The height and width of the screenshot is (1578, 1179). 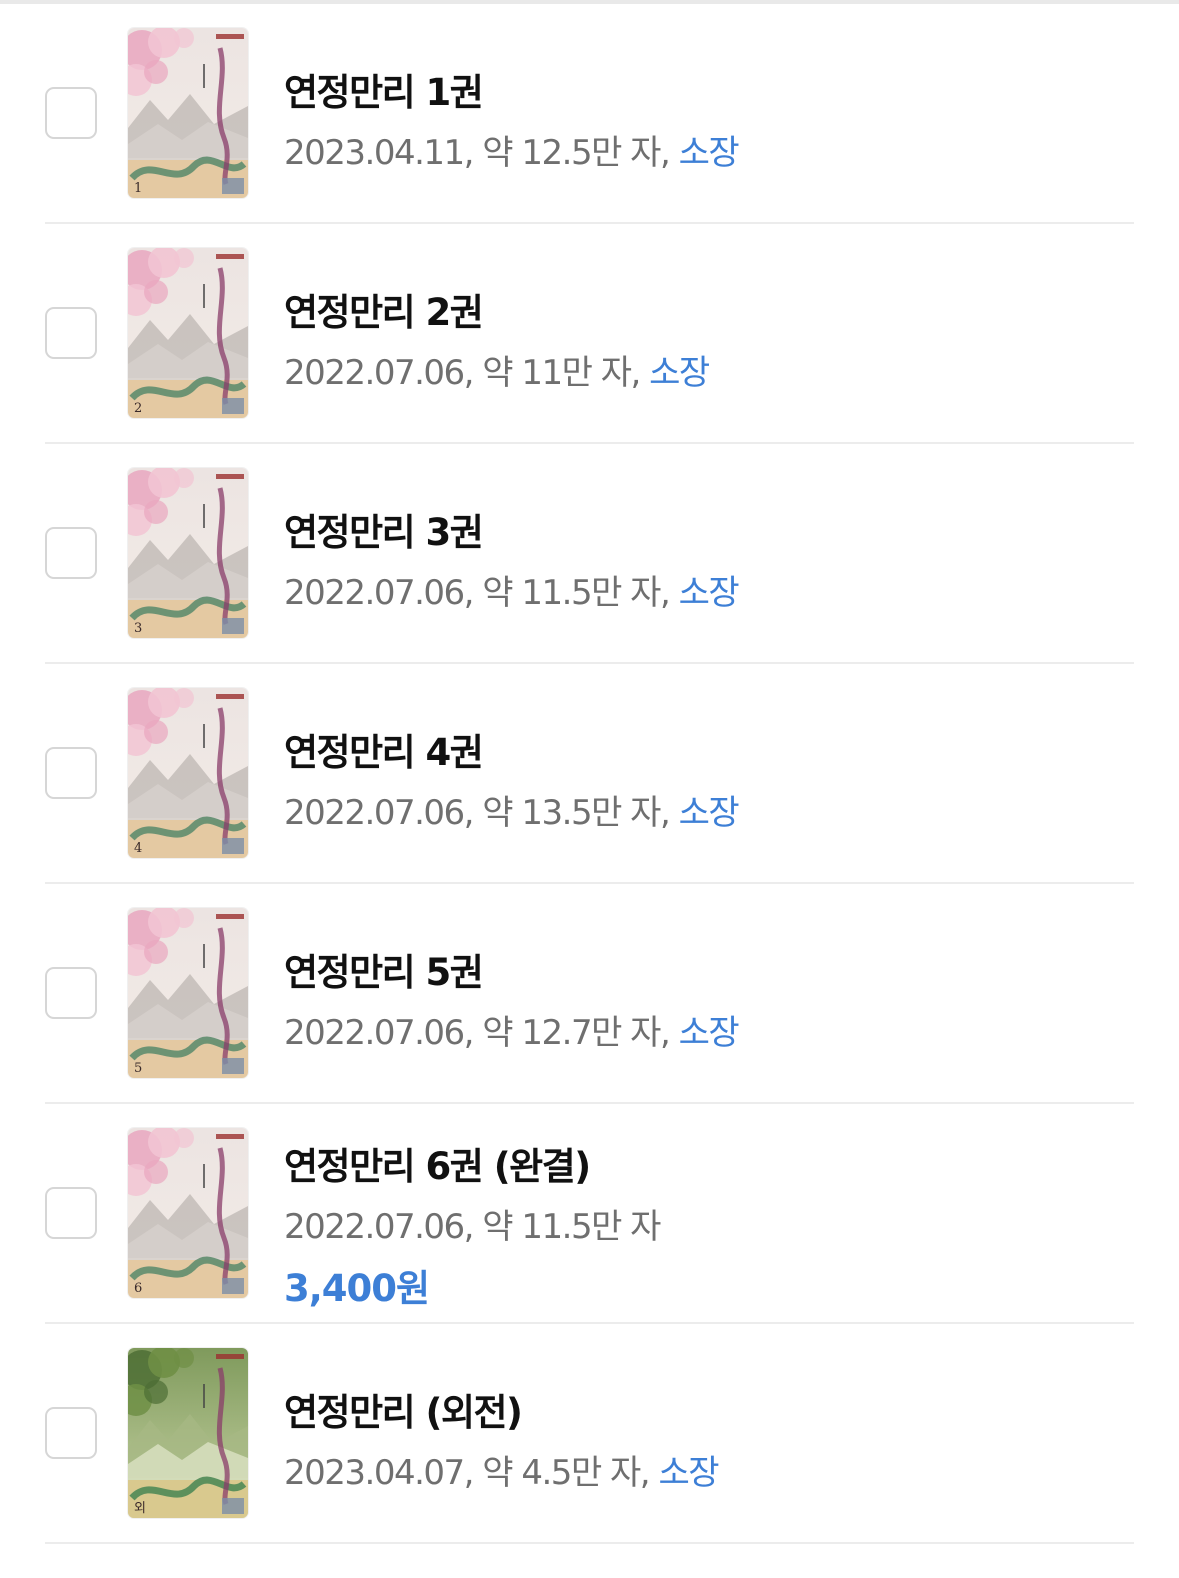 I want to click on item-meta-text: 2023.04.07, 약 4.5만 자,, so click(x=471, y=1473).